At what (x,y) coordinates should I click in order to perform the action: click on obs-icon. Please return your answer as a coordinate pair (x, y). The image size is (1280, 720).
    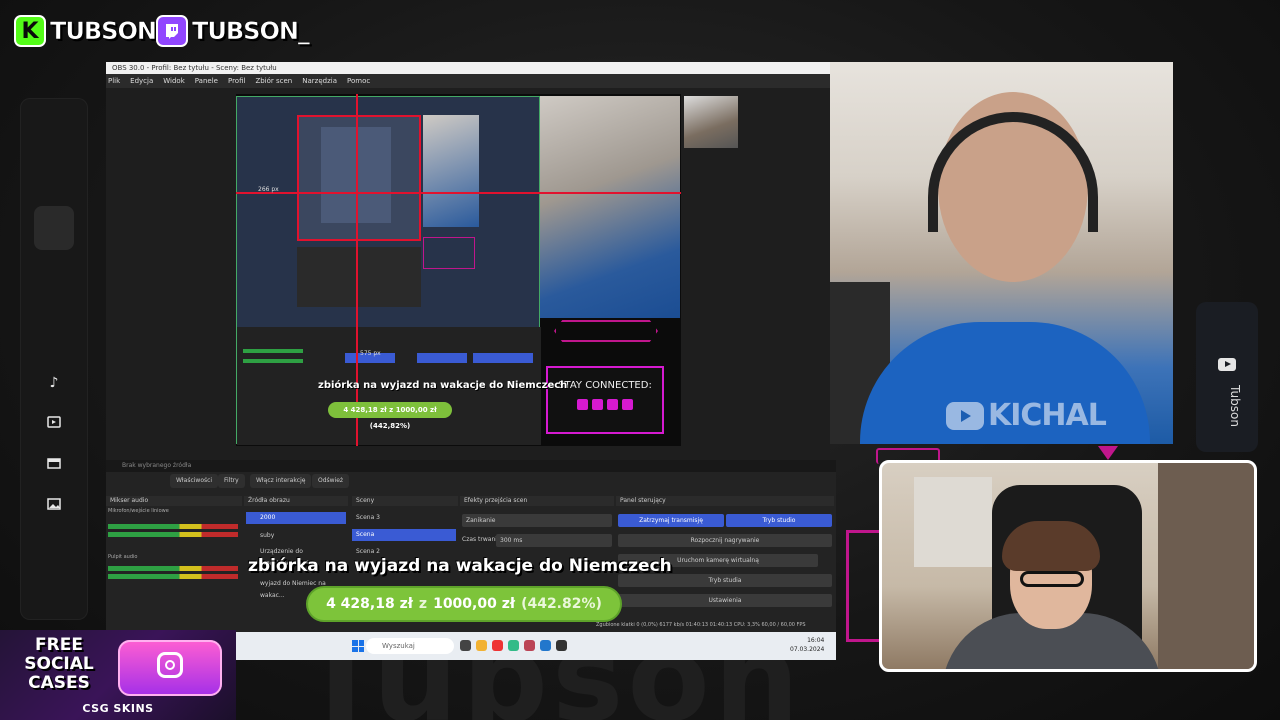
    Looking at the image, I should click on (561, 645).